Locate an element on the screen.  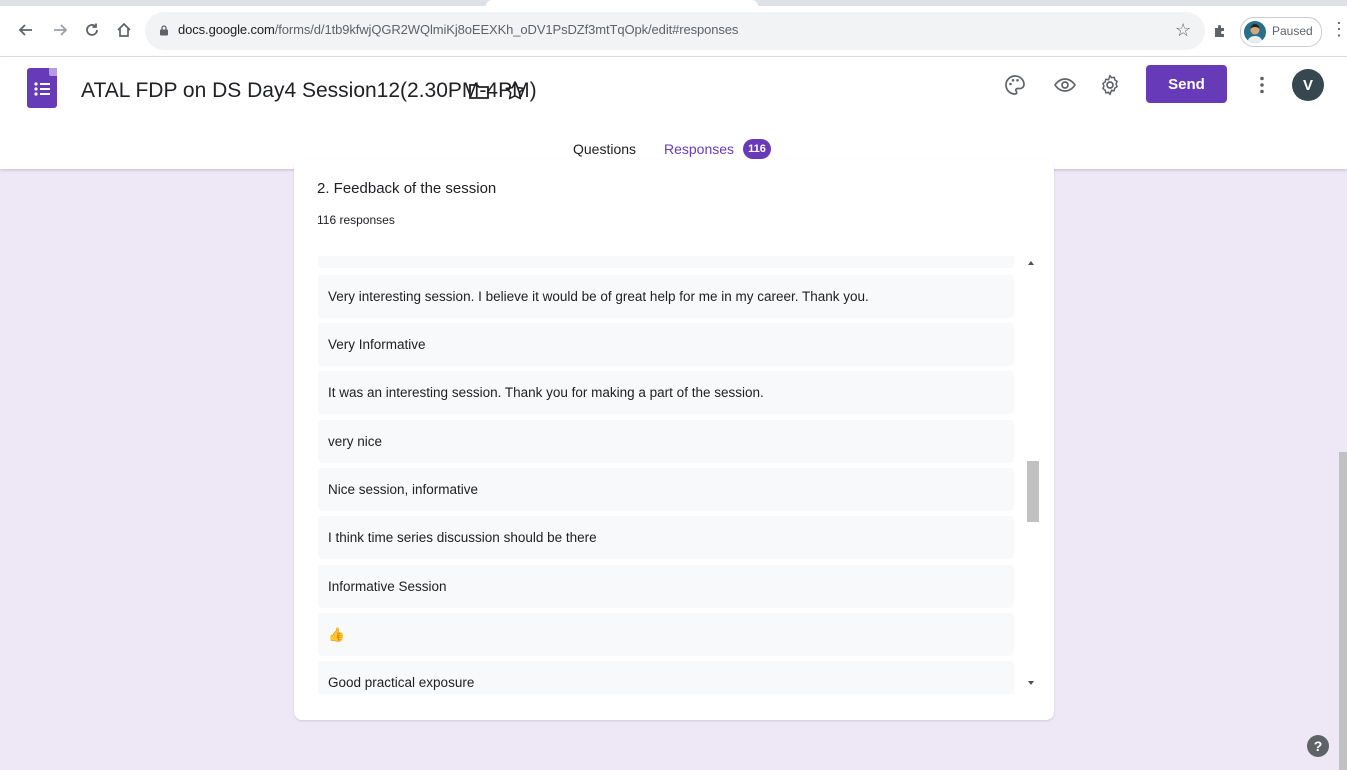
puzzle-icon is located at coordinates (1220, 31).